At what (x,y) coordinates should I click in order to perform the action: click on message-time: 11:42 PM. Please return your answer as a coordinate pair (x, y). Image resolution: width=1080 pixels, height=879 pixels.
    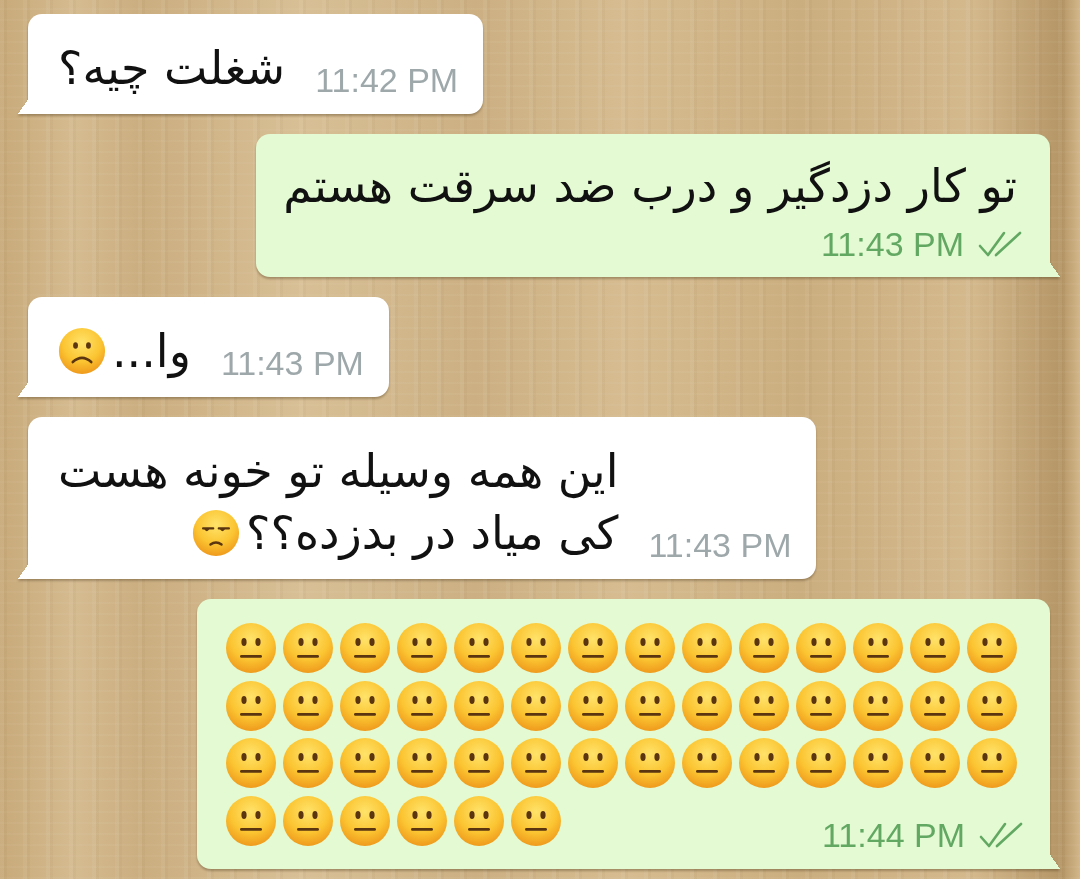
    Looking at the image, I should click on (387, 80).